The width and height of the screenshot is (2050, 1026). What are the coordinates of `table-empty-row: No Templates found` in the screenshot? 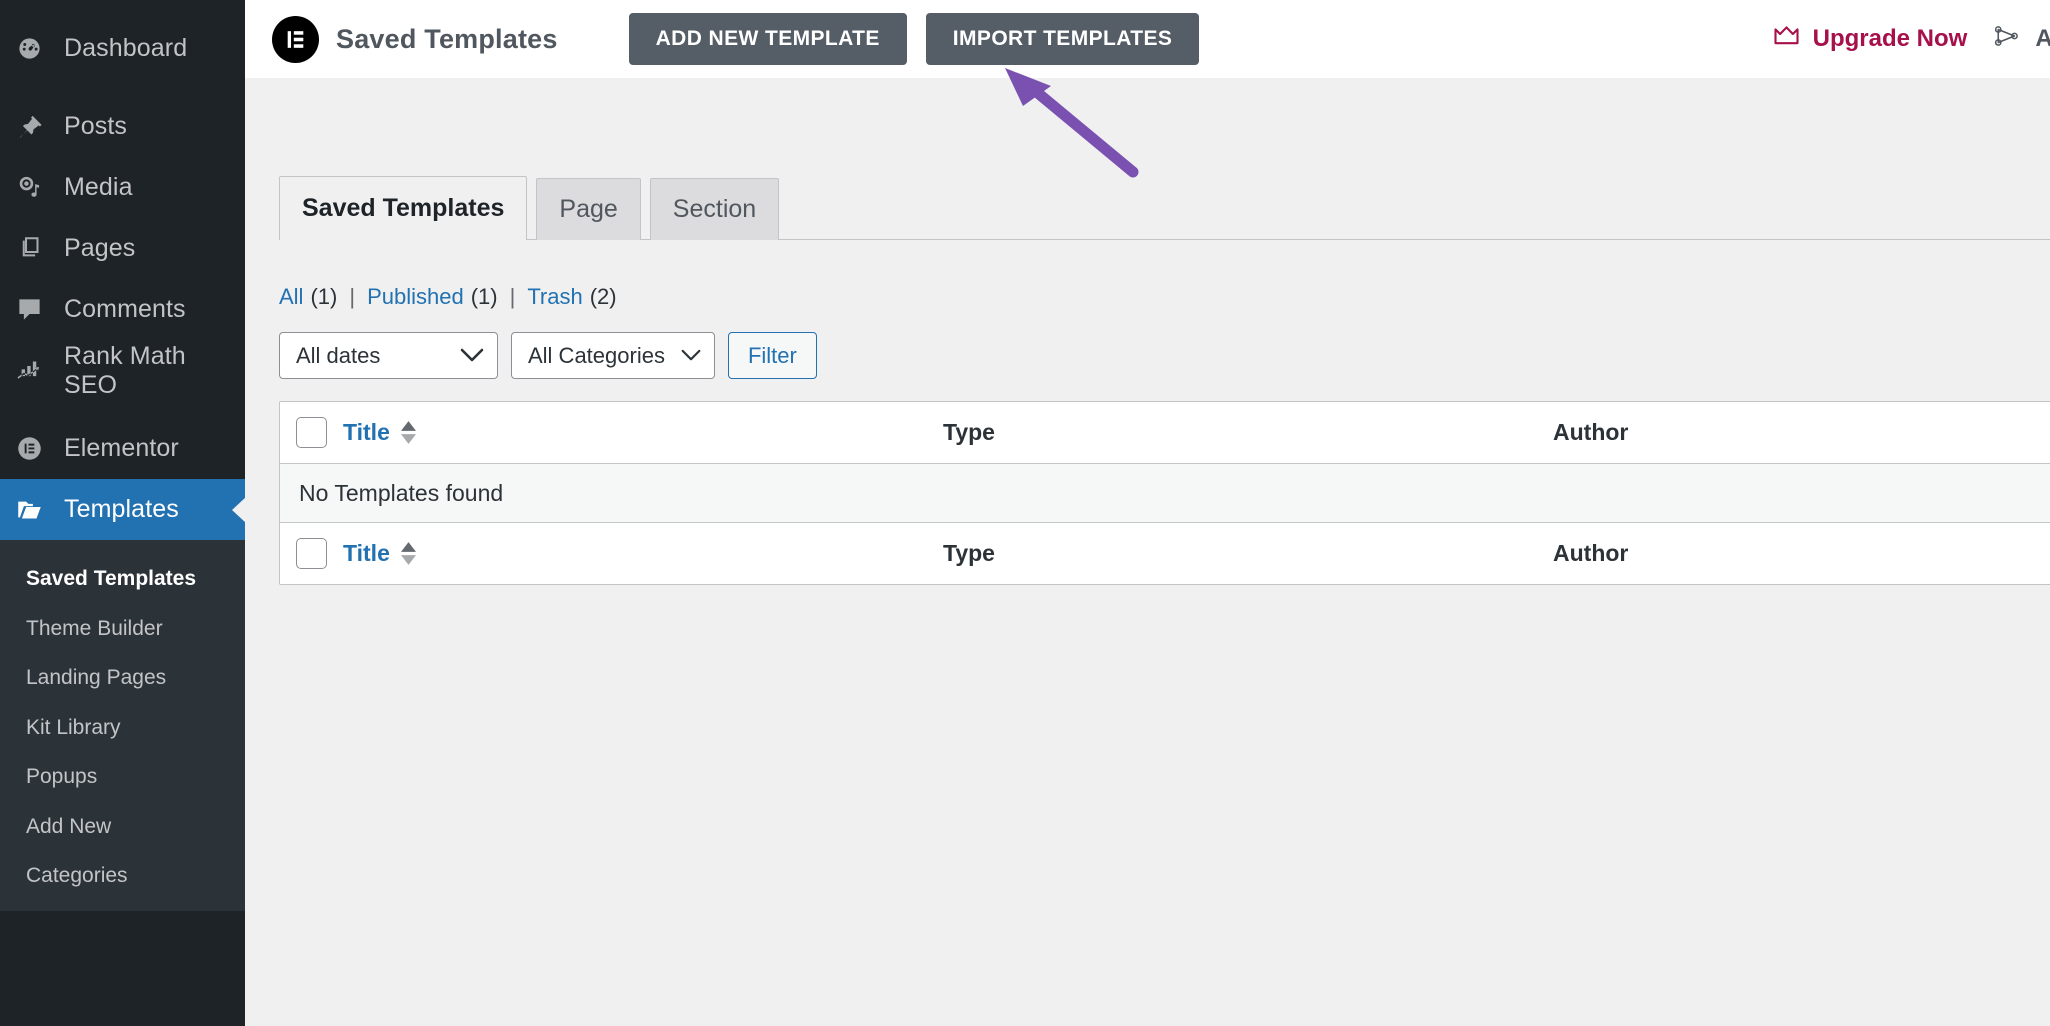 It's located at (1165, 493).